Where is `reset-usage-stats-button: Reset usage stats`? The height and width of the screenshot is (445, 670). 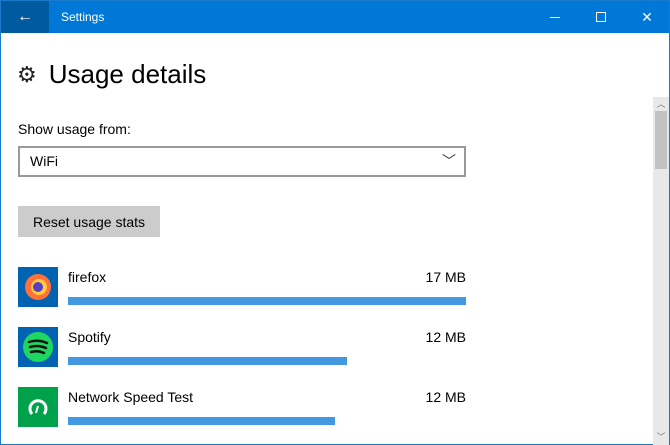
reset-usage-stats-button: Reset usage stats is located at coordinates (89, 221).